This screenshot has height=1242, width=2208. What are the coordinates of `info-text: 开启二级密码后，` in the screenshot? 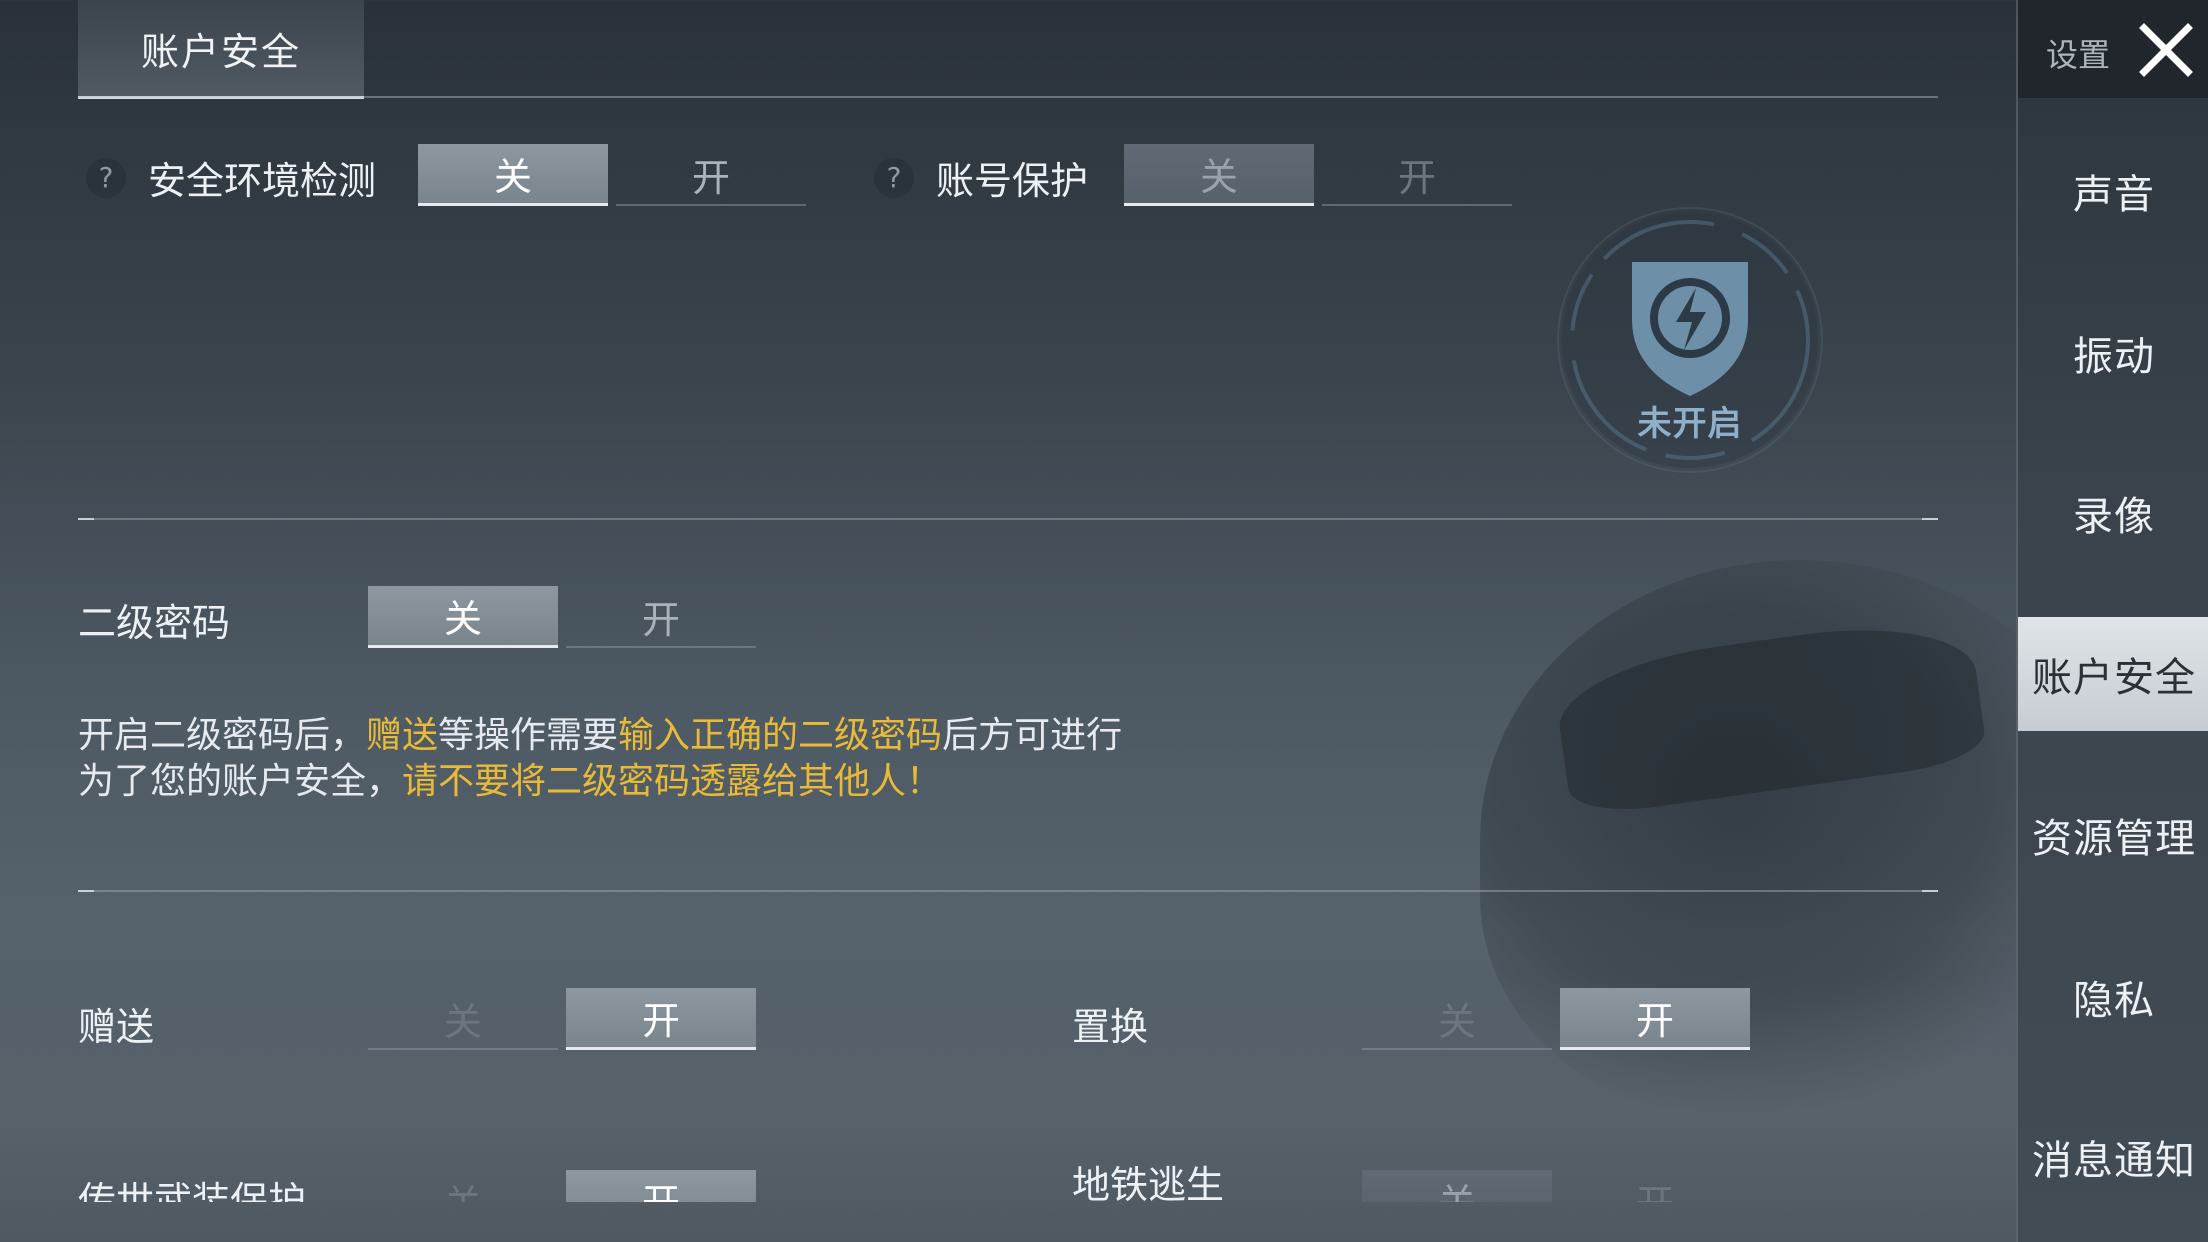 It's located at (222, 735).